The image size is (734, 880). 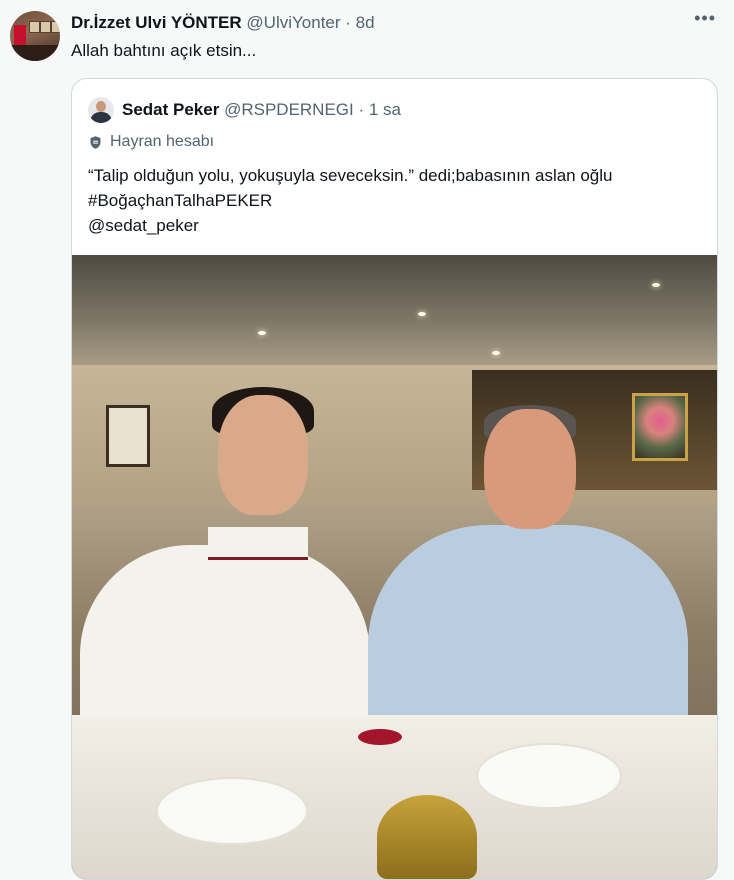 I want to click on fan-account-label: Hayran hesabı, so click(x=151, y=142).